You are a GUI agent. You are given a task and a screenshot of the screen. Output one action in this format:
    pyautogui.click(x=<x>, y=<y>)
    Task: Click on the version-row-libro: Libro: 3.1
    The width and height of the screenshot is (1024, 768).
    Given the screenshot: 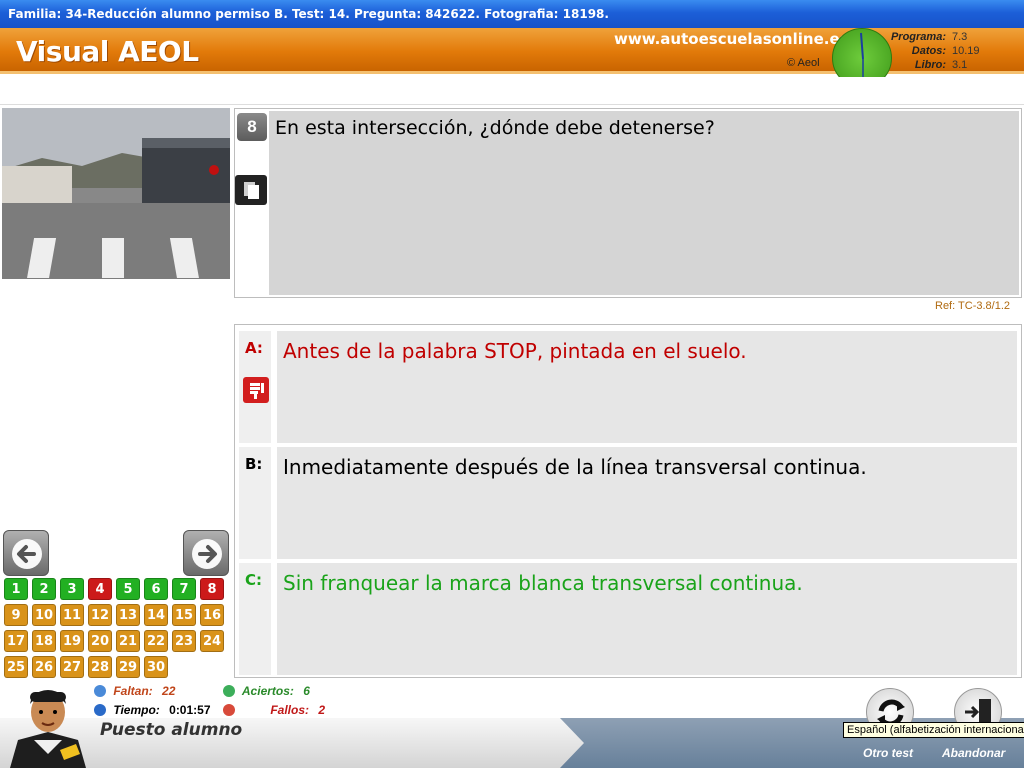 What is the action you would take?
    pyautogui.click(x=952, y=65)
    